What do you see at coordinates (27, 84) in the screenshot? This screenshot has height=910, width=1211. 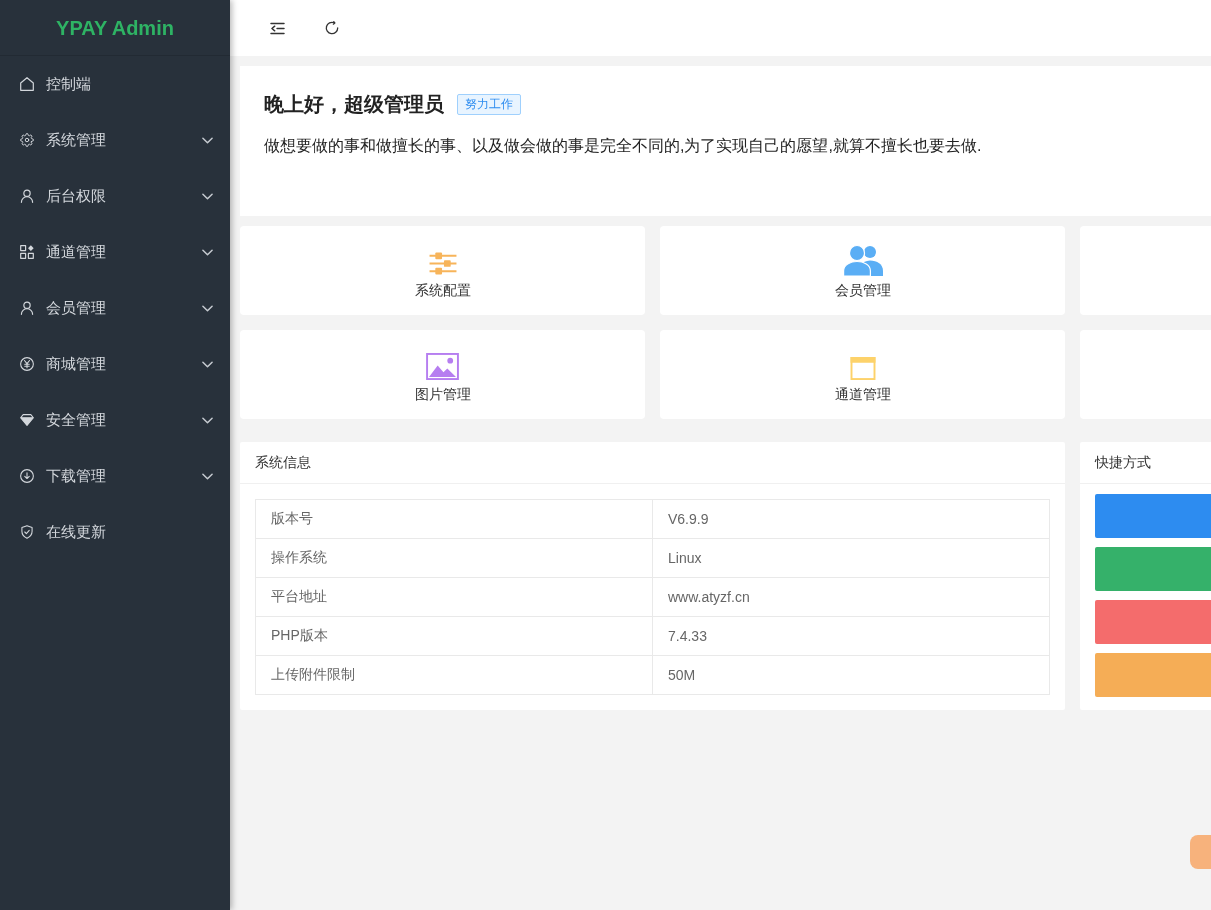 I see `home-icon` at bounding box center [27, 84].